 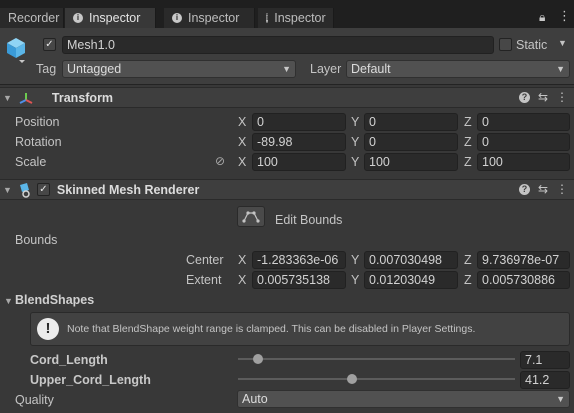 What do you see at coordinates (505, 44) in the screenshot?
I see `static-checkbox` at bounding box center [505, 44].